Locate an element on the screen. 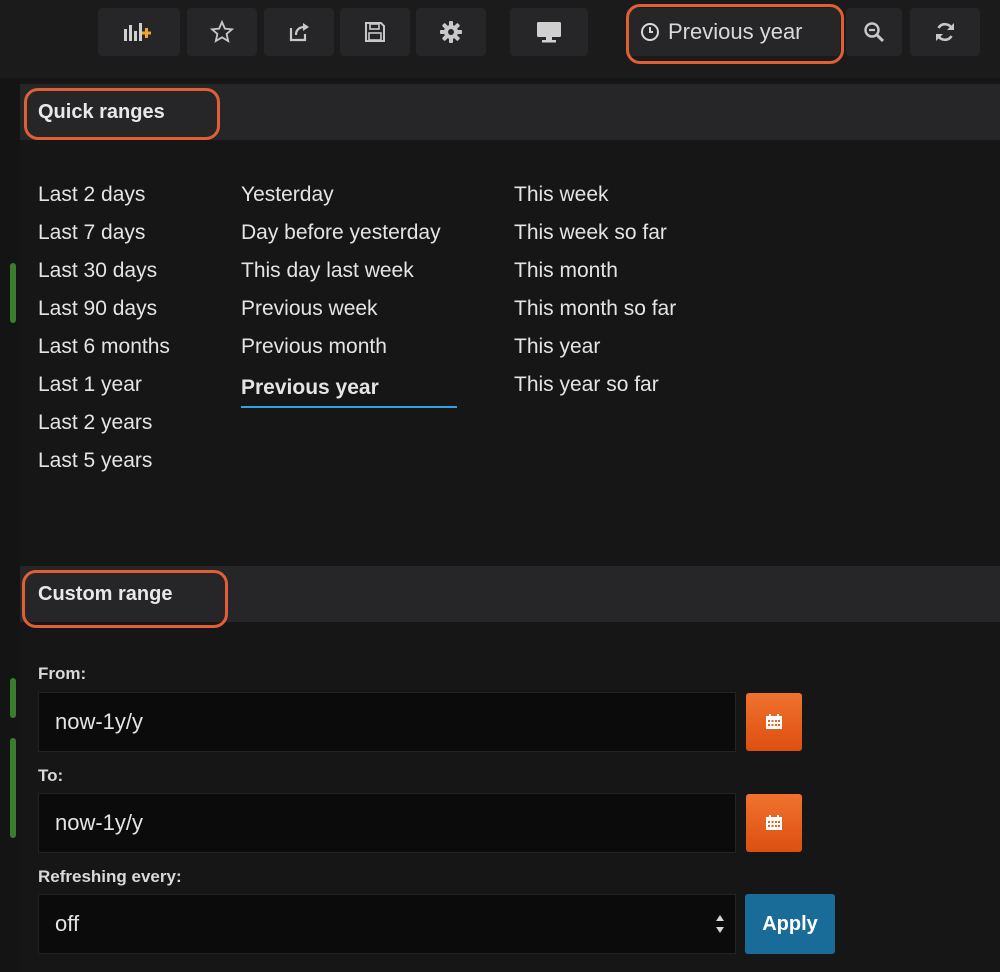 The width and height of the screenshot is (1000, 972). to-calendar-button is located at coordinates (774, 823).